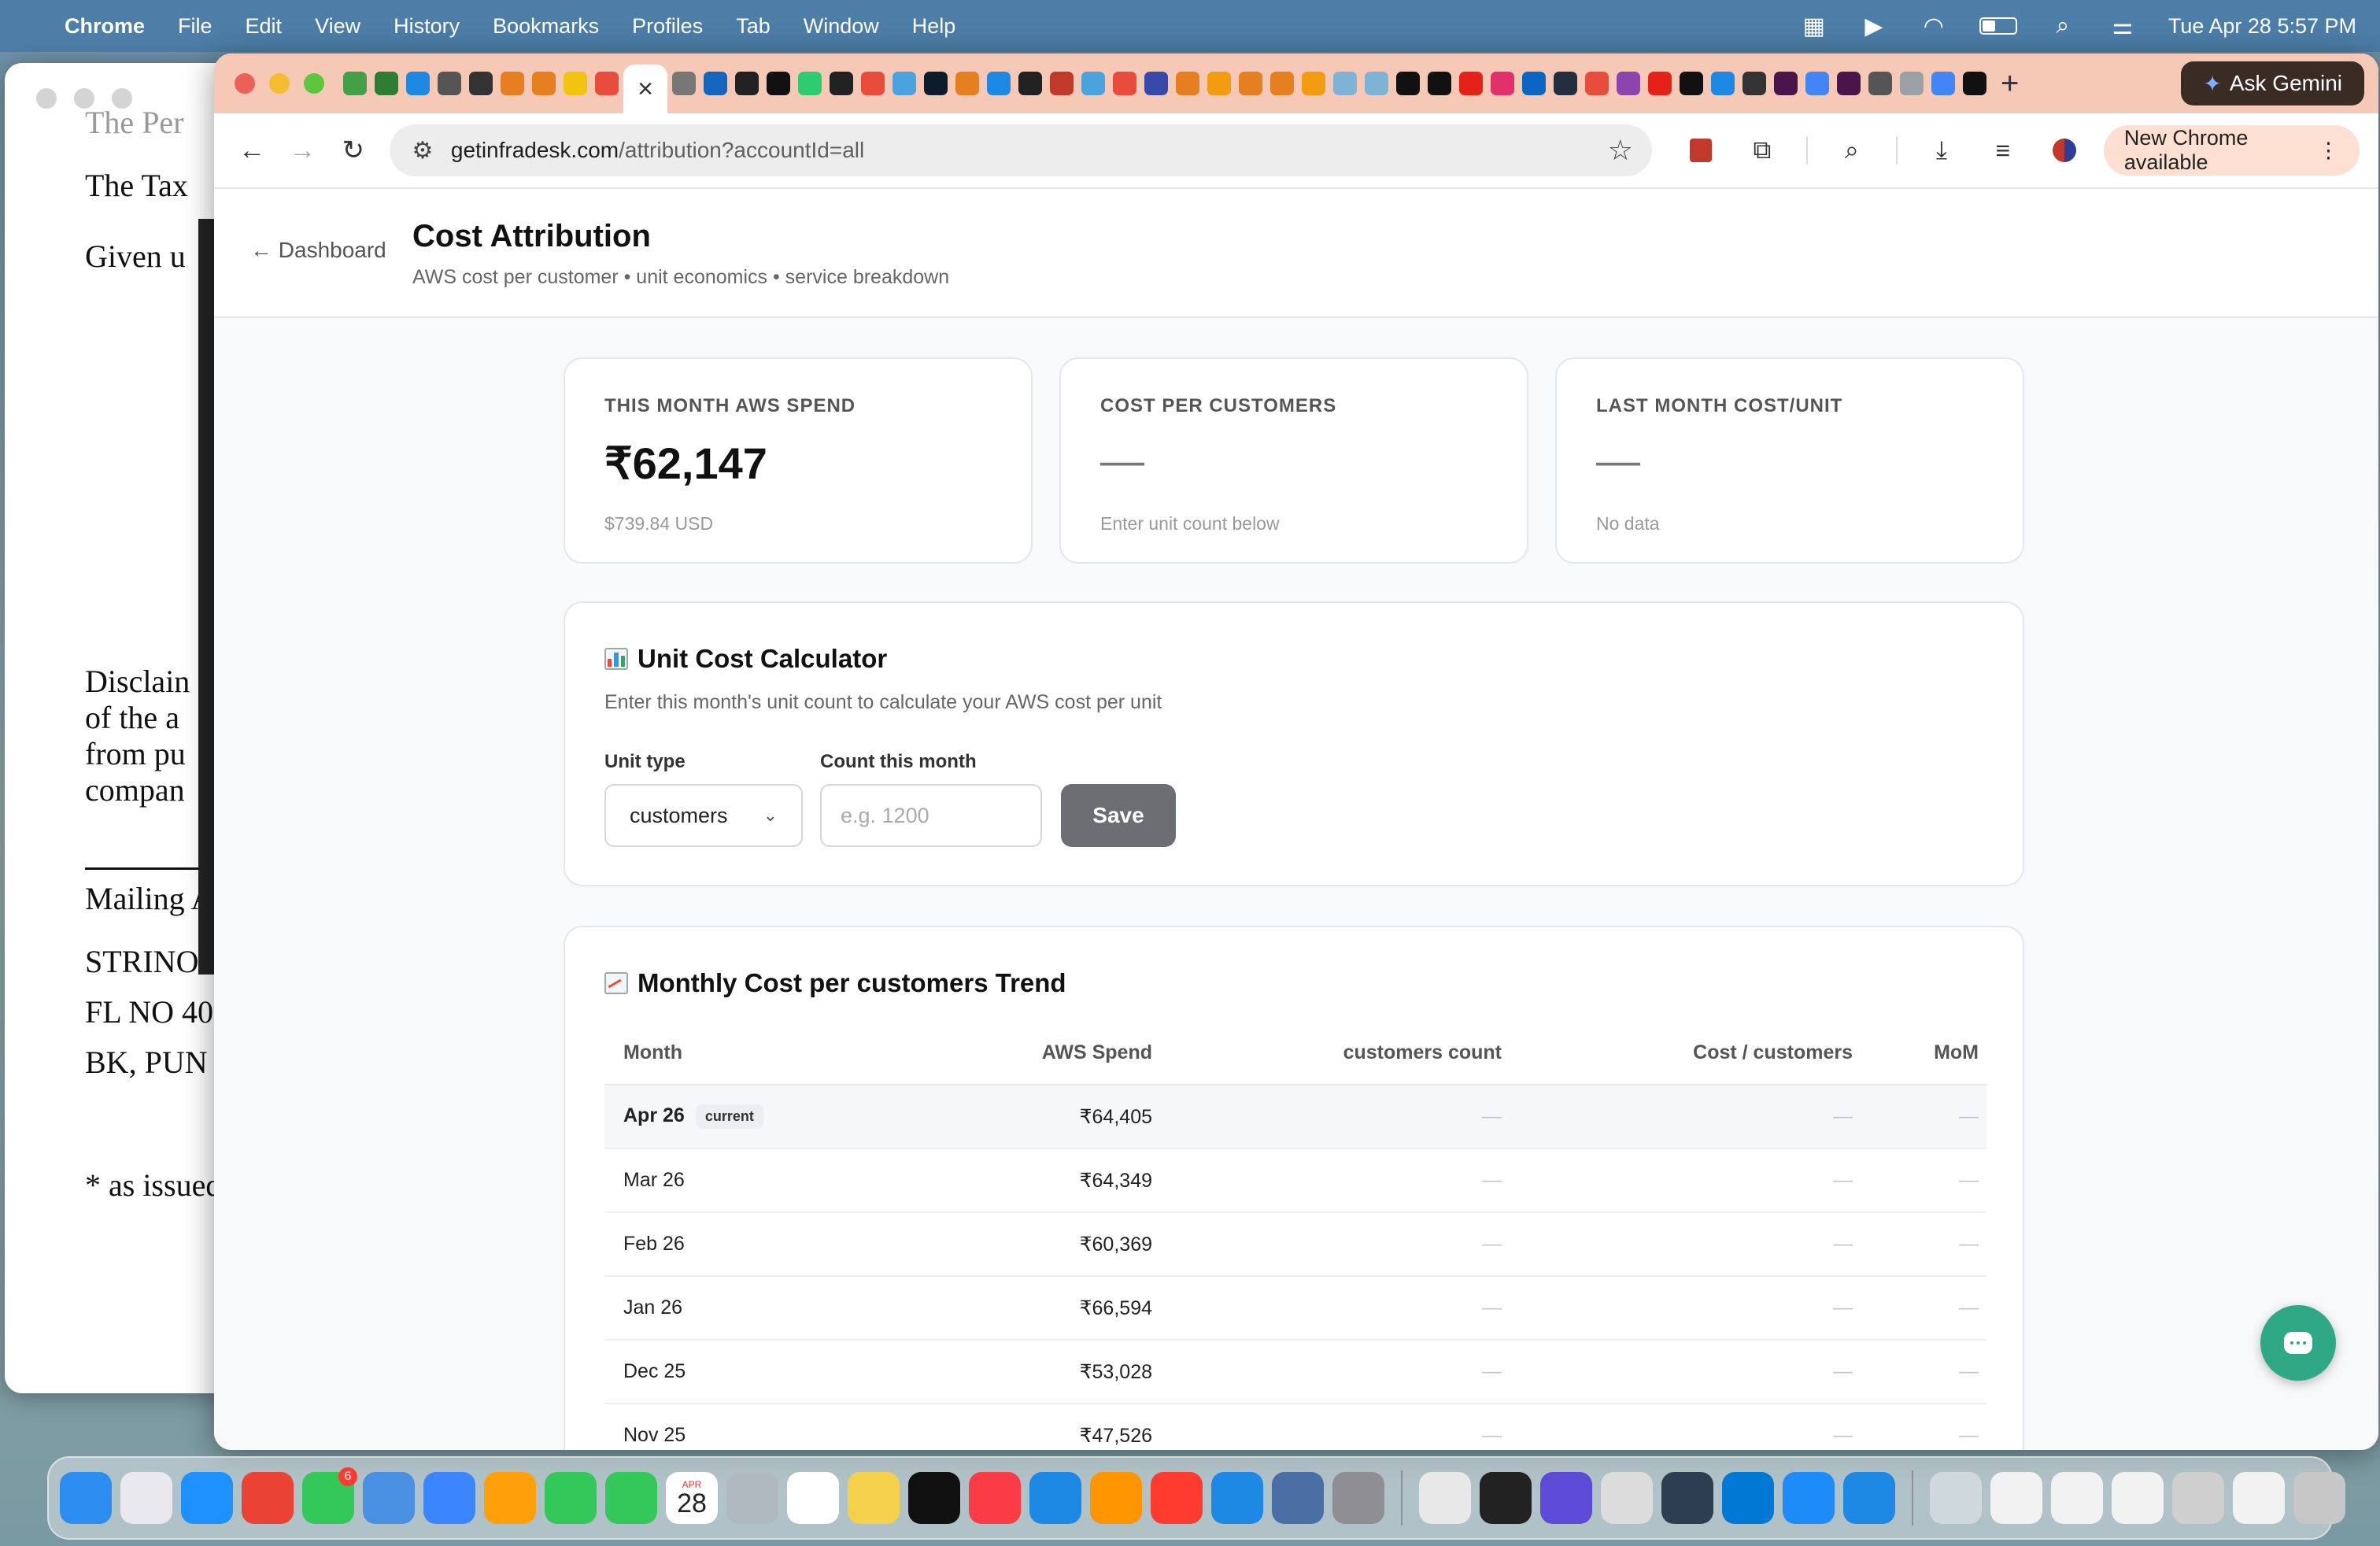  Describe the element at coordinates (353, 150) in the screenshot. I see `reload-icon: ↻` at that location.